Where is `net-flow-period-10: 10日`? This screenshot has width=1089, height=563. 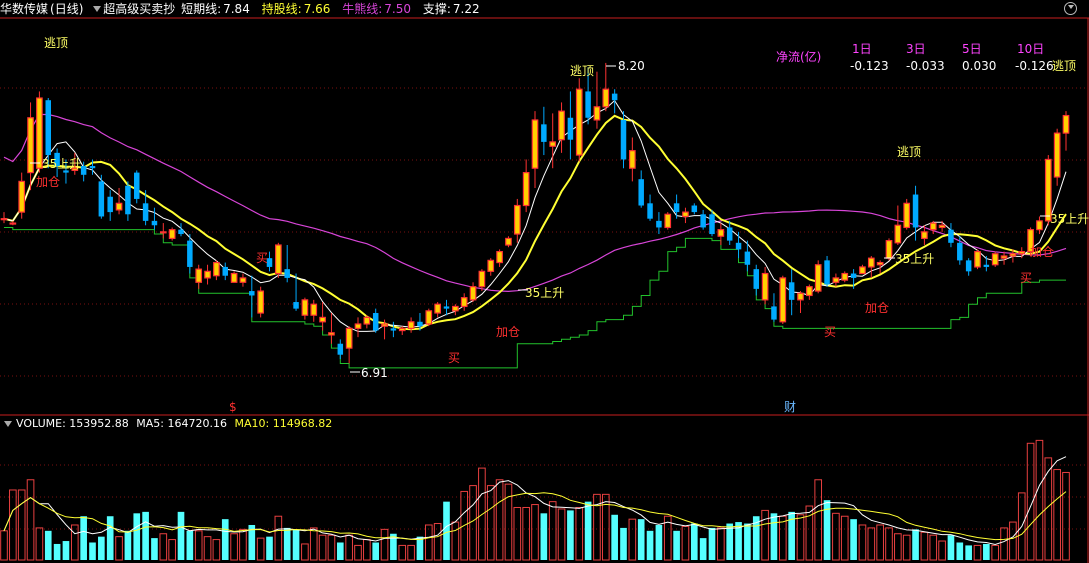 net-flow-period-10: 10日 is located at coordinates (1031, 49).